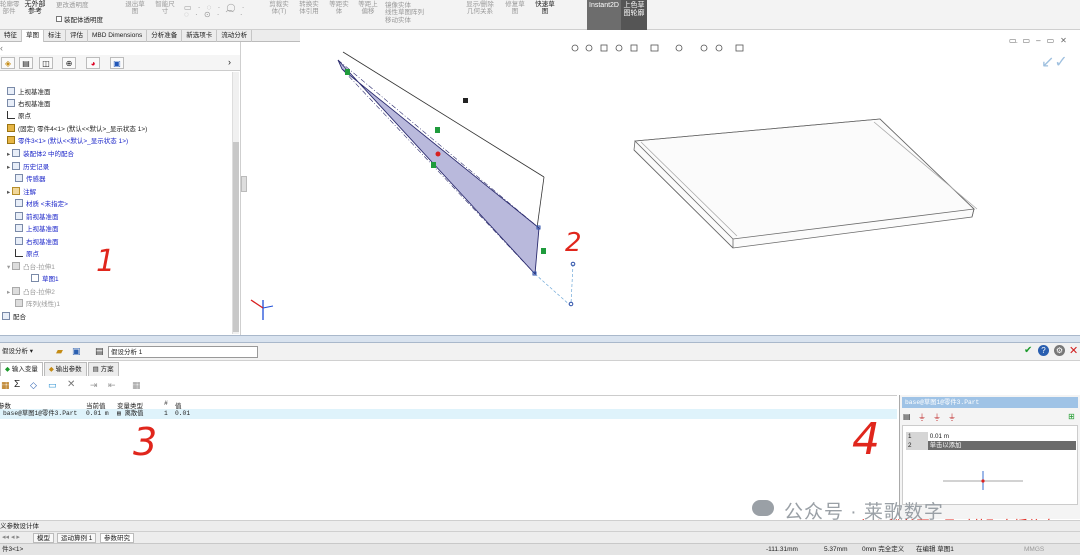  I want to click on ribbon-btn-rapid-sketch: 快速草 图, so click(545, 8).